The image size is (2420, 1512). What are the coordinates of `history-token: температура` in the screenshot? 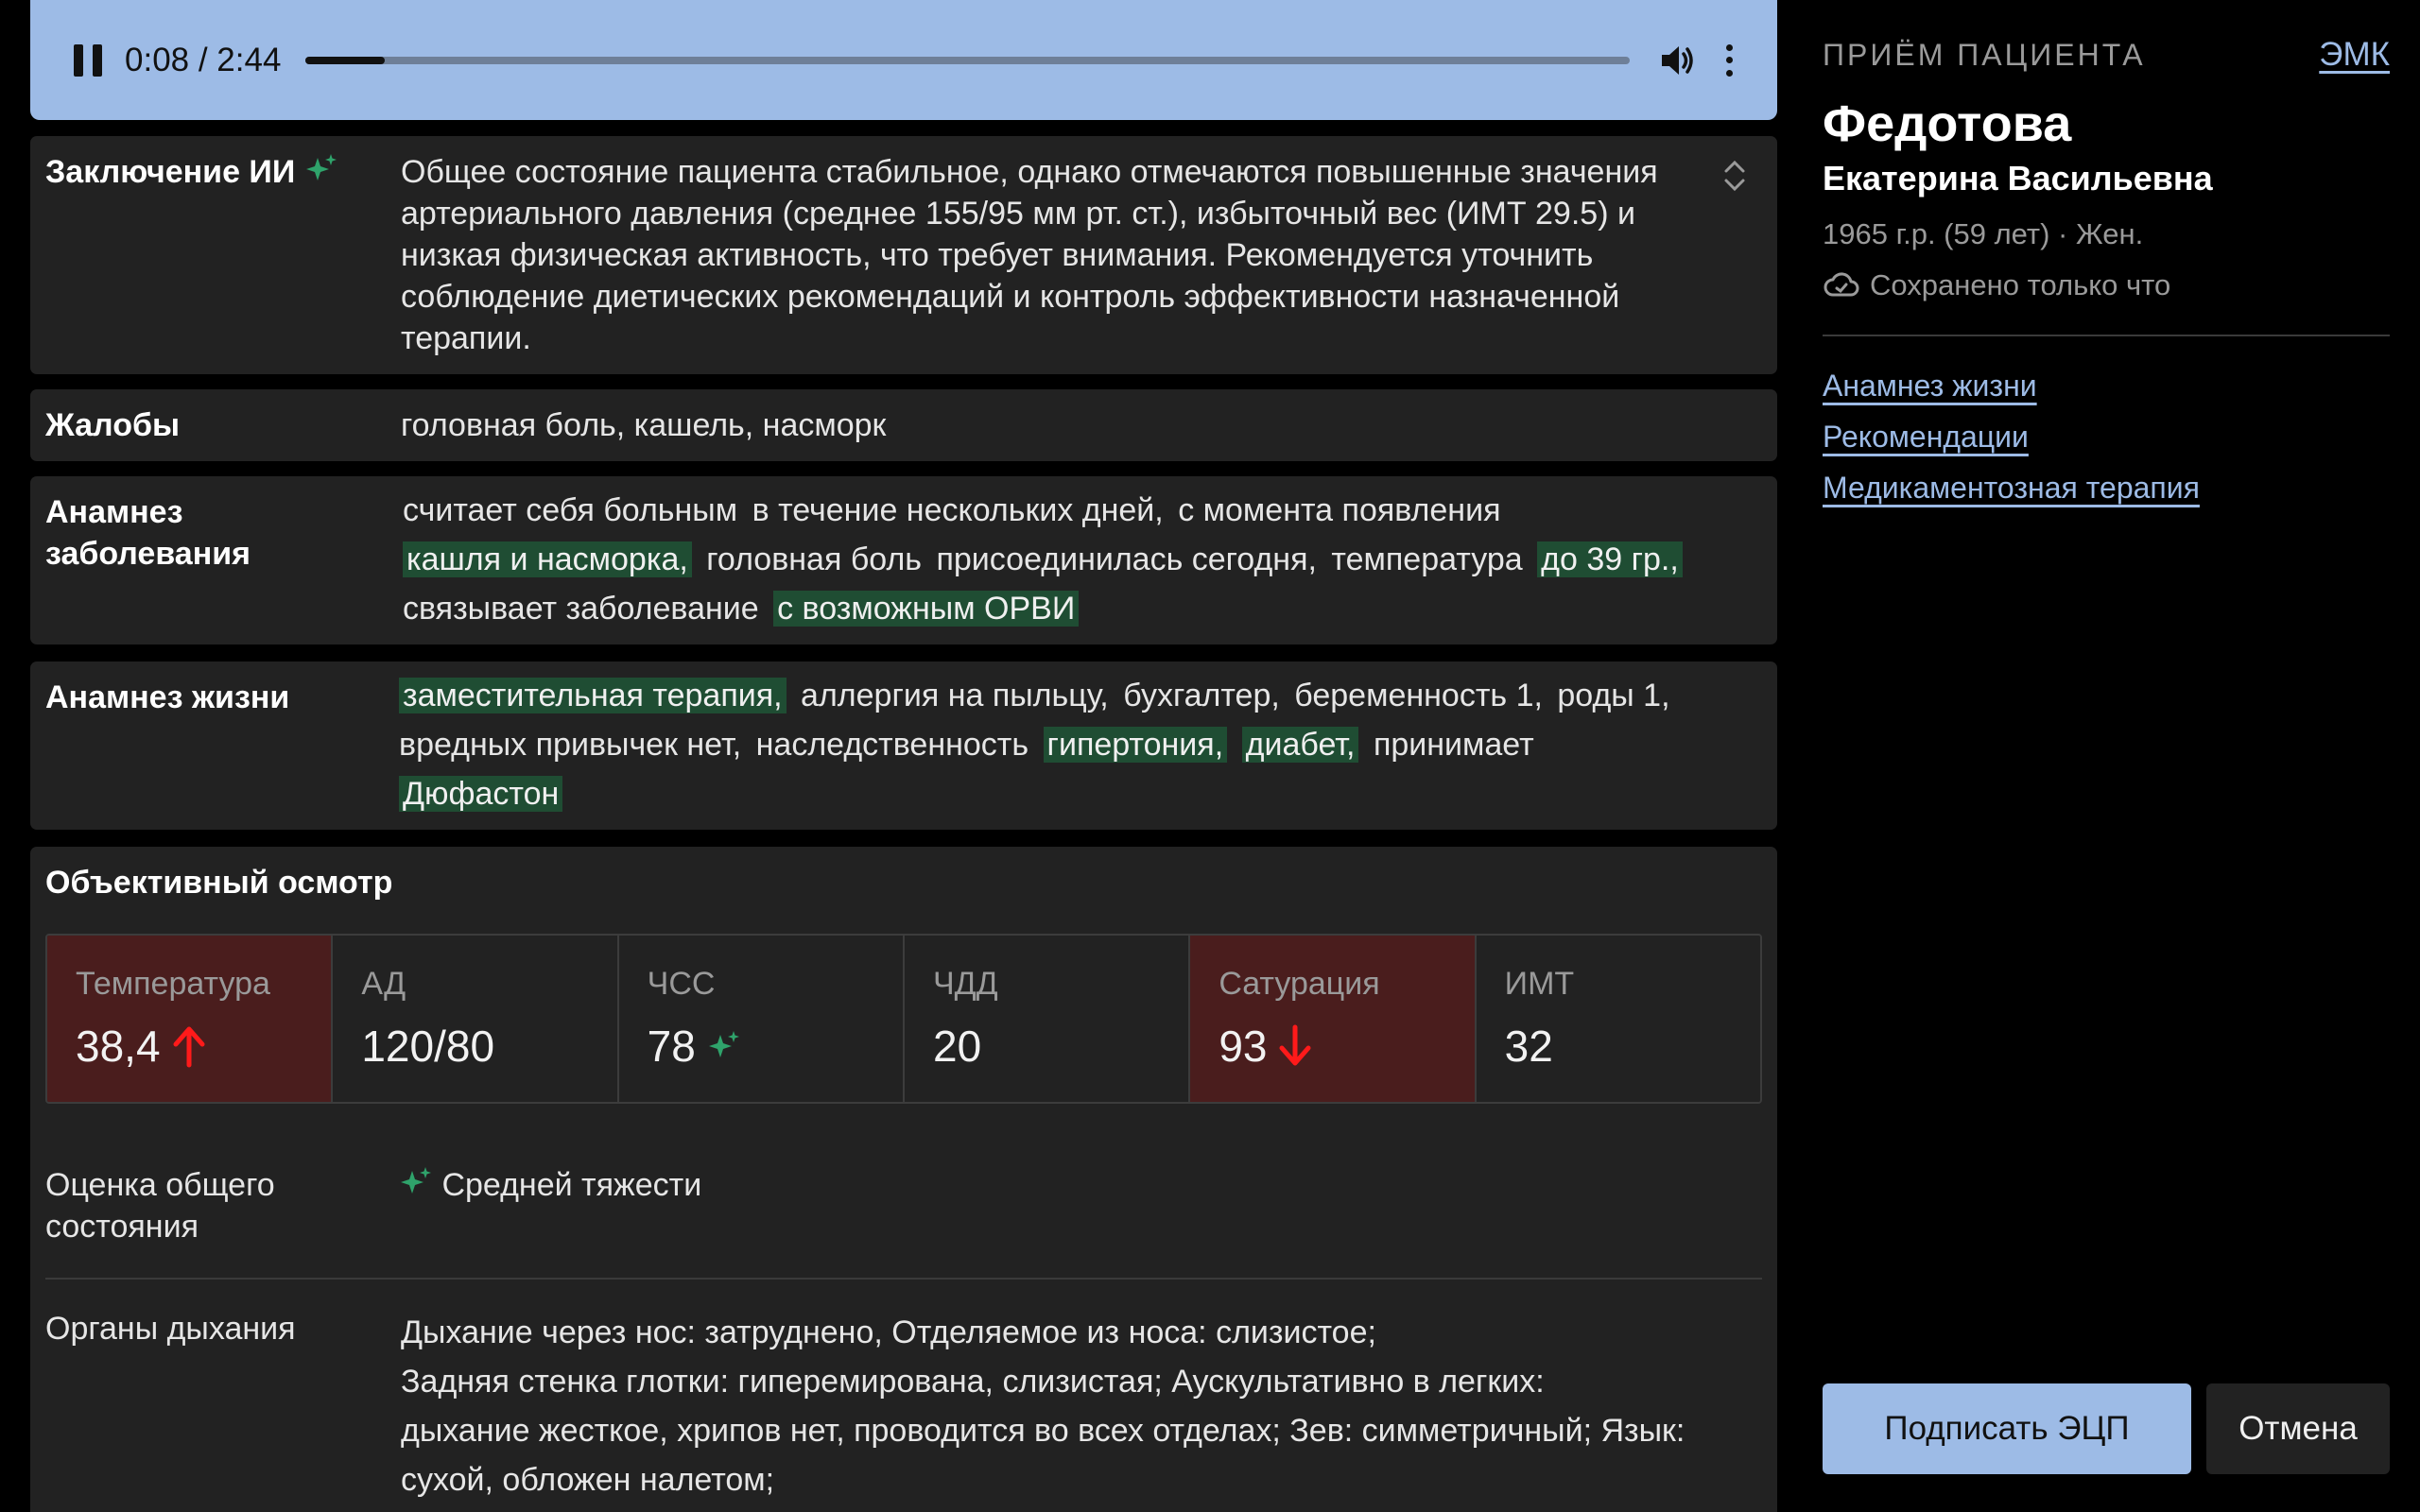 It's located at (1426, 559).